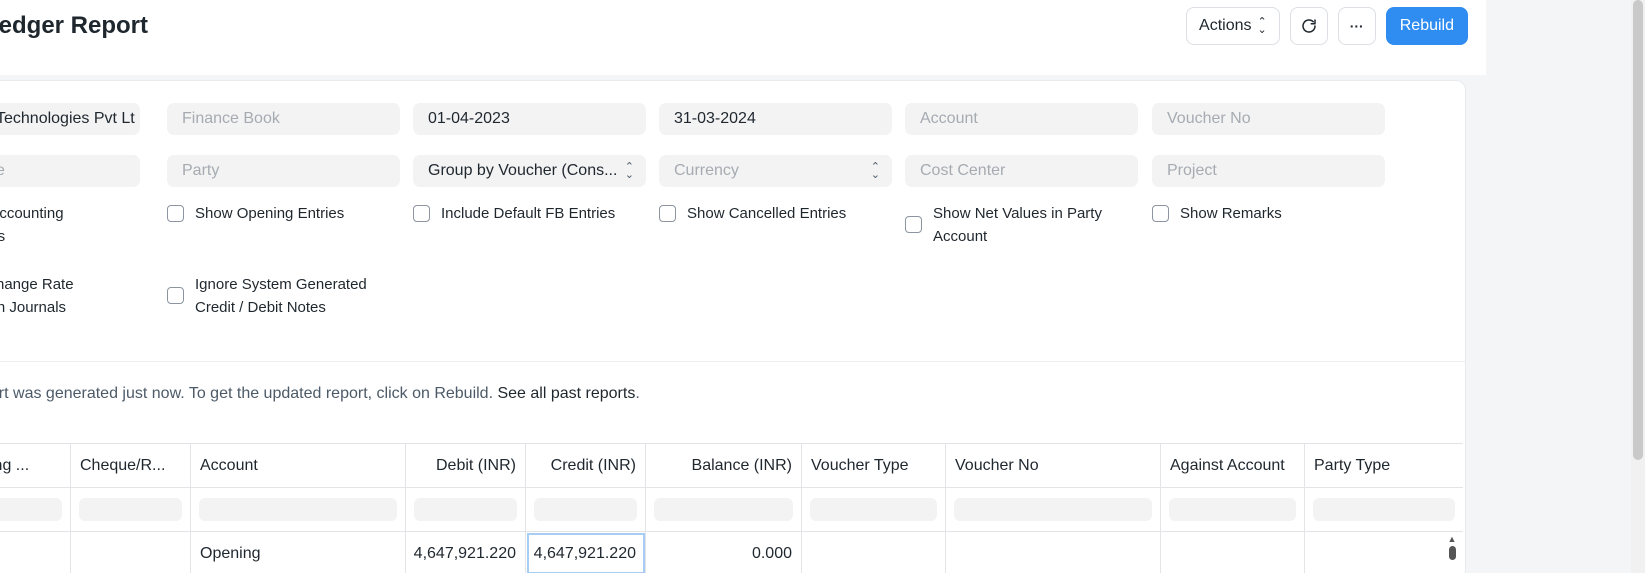 The width and height of the screenshot is (1645, 573). Describe the element at coordinates (281, 284) in the screenshot. I see `label-line: Ignore System Generated` at that location.